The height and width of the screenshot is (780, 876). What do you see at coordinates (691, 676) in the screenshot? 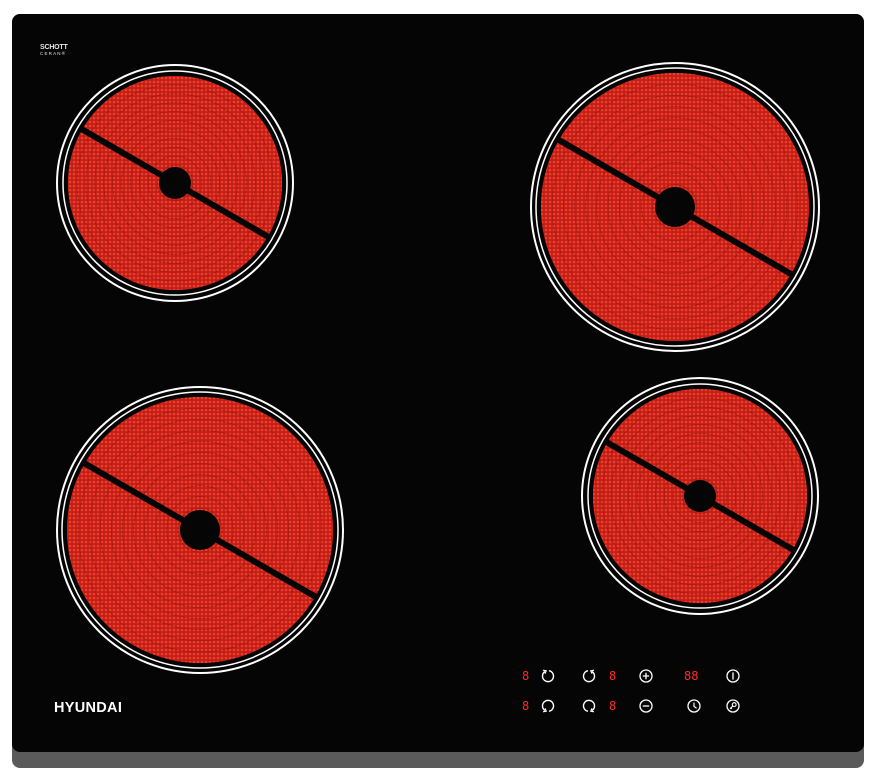
I see `timer-display: 88` at bounding box center [691, 676].